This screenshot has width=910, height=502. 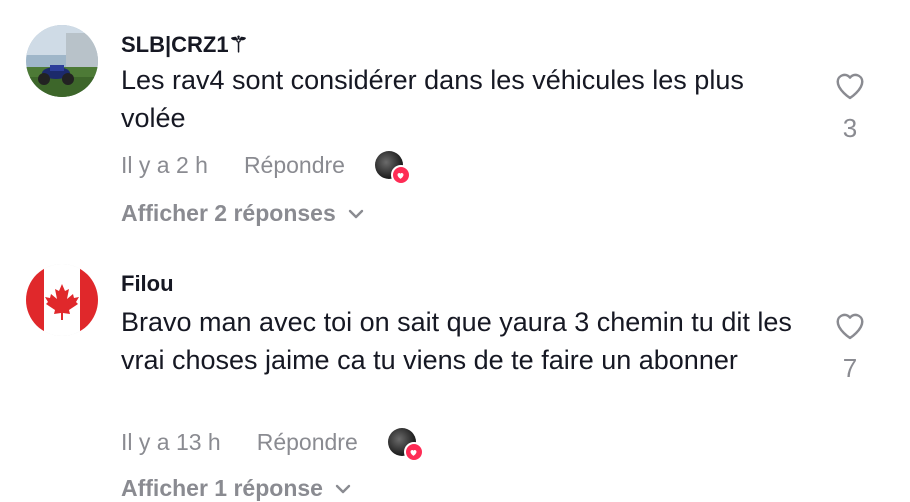 I want to click on avatar-photo-icon, so click(x=62, y=61).